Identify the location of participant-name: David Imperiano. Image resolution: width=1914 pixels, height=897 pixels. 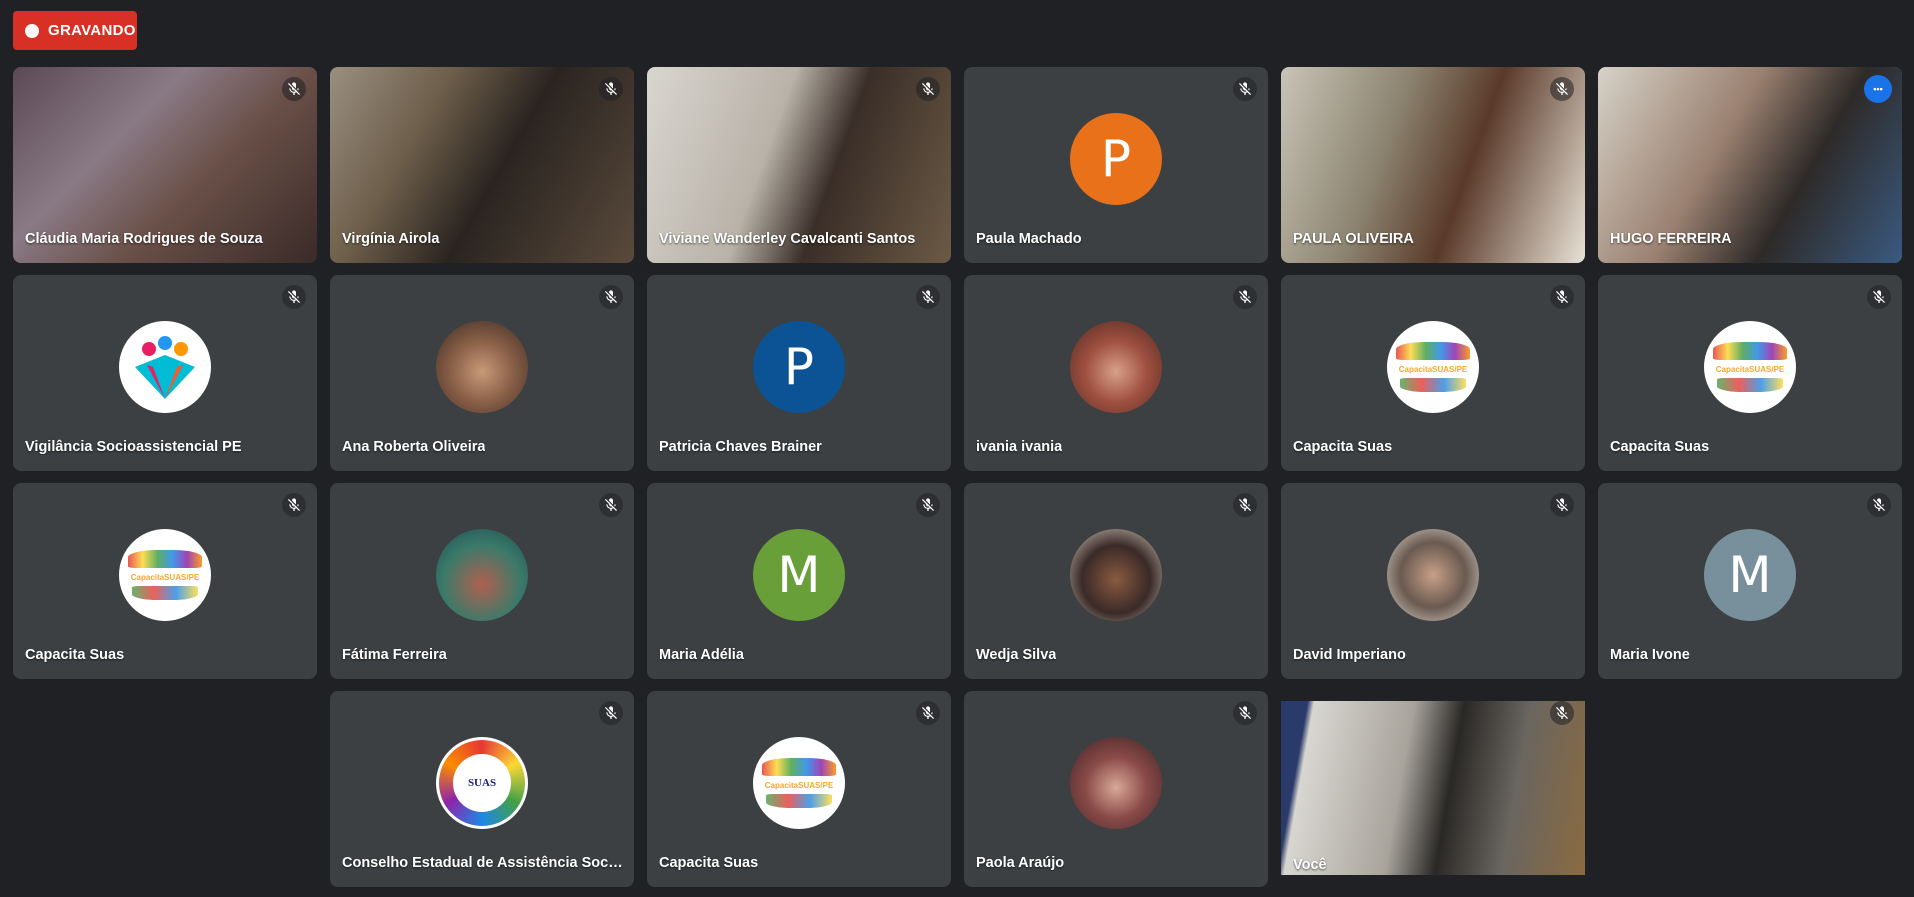
(1349, 655).